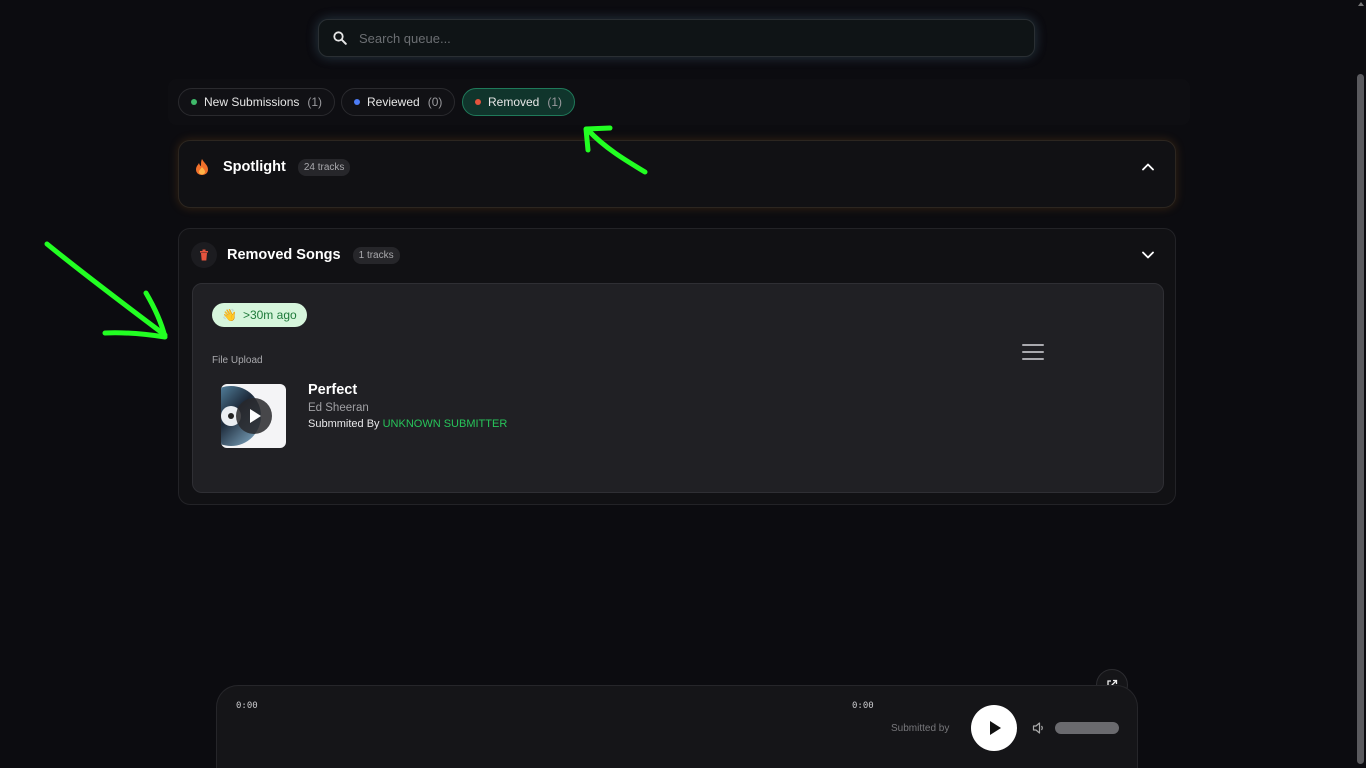 The height and width of the screenshot is (768, 1366). I want to click on section-title: Removed Songs, so click(284, 255).